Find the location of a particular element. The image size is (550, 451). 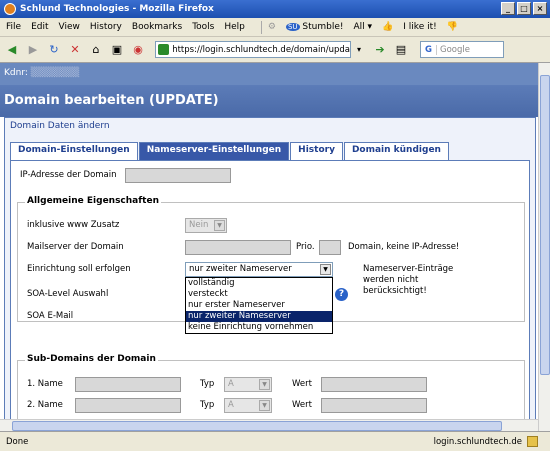

menu-view: View is located at coordinates (69, 27).